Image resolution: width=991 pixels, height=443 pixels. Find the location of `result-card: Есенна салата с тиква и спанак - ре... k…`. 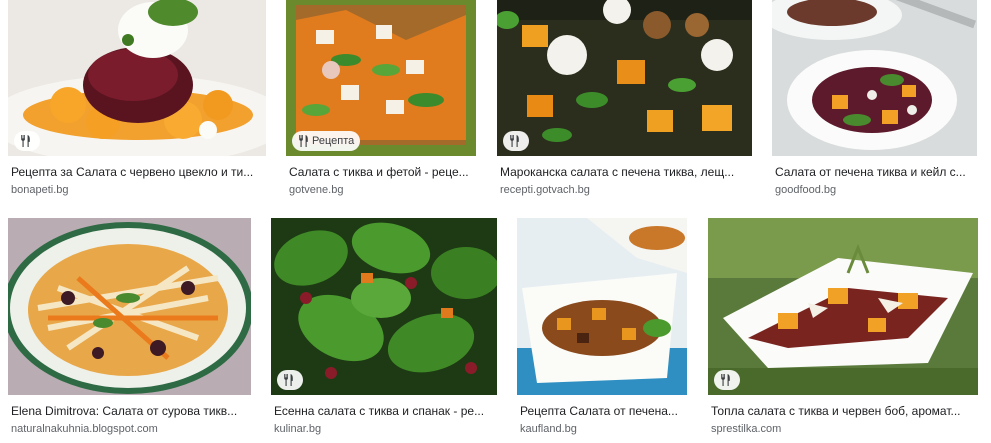

result-card: Есенна салата с тиква и спанак - ре... k… is located at coordinates (384, 329).